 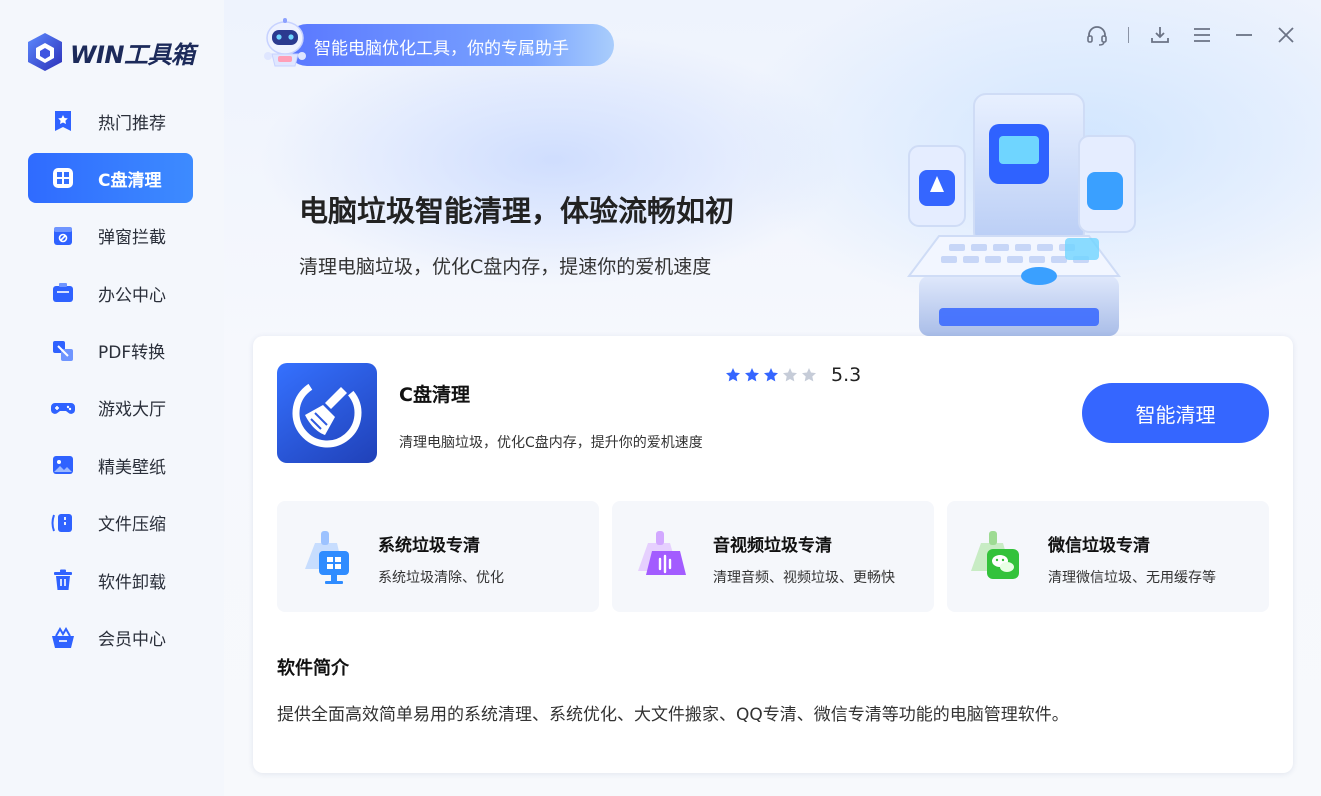 What do you see at coordinates (1128, 35) in the screenshot?
I see `toolbar-divider` at bounding box center [1128, 35].